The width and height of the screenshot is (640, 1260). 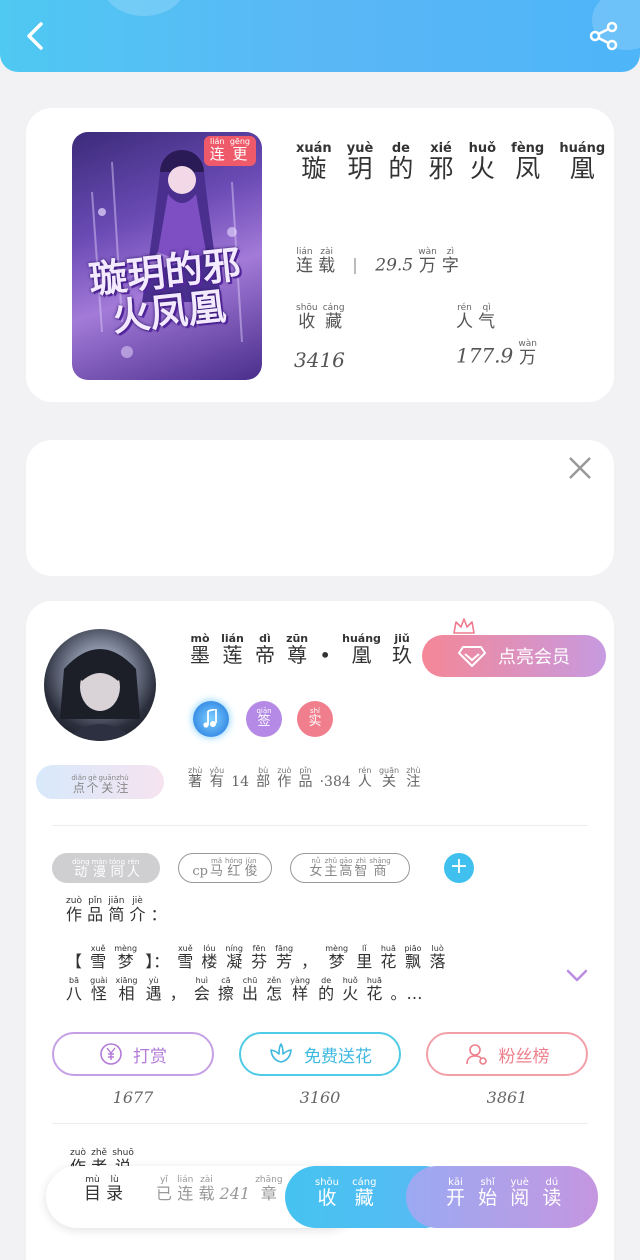 I want to click on serial-tag: lián 连 gēng 更, so click(x=229, y=151).